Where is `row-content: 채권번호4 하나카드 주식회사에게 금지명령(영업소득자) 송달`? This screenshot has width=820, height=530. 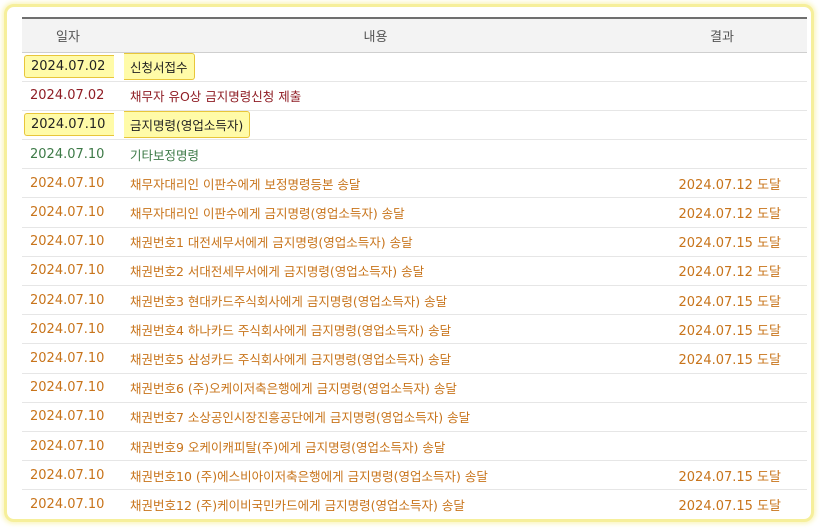
row-content: 채권번호4 하나카드 주식회사에게 금지명령(영업소득자) 송달 is located at coordinates (375, 329).